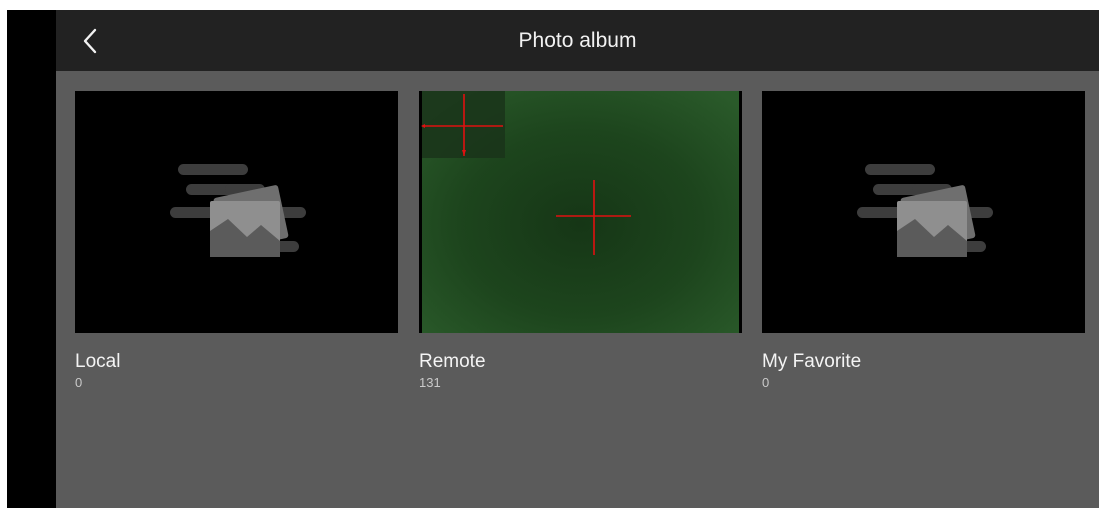 The height and width of the screenshot is (508, 1099). I want to click on album-name: Local, so click(98, 361).